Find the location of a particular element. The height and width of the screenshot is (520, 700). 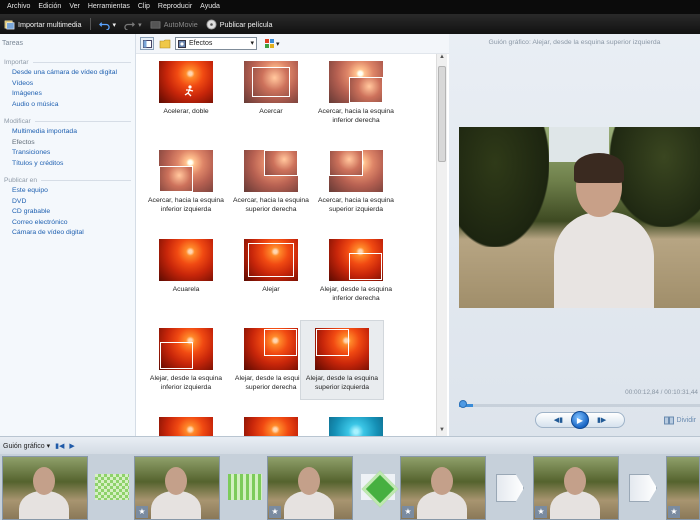

transition-checker is located at coordinates (112, 487).